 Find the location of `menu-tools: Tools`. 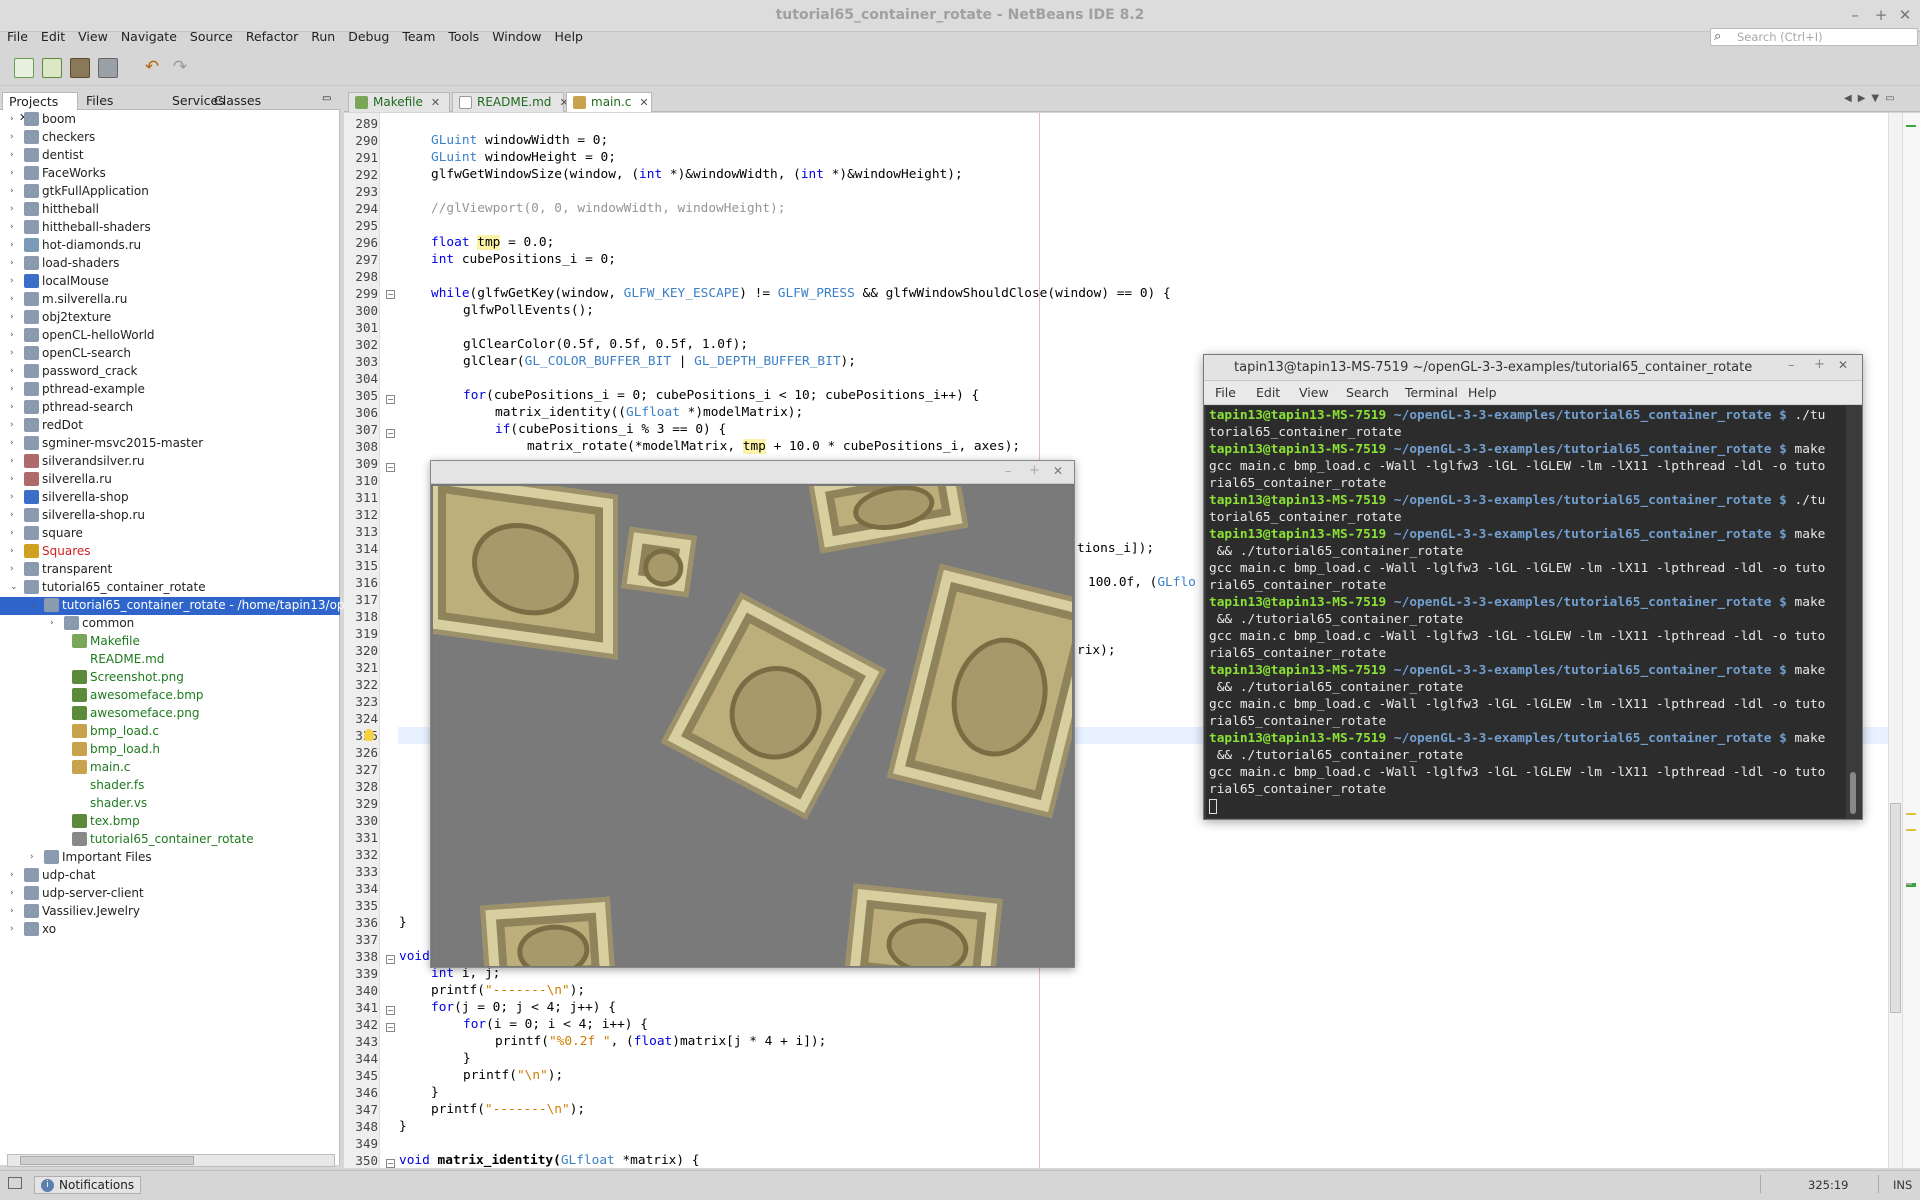

menu-tools: Tools is located at coordinates (463, 35).